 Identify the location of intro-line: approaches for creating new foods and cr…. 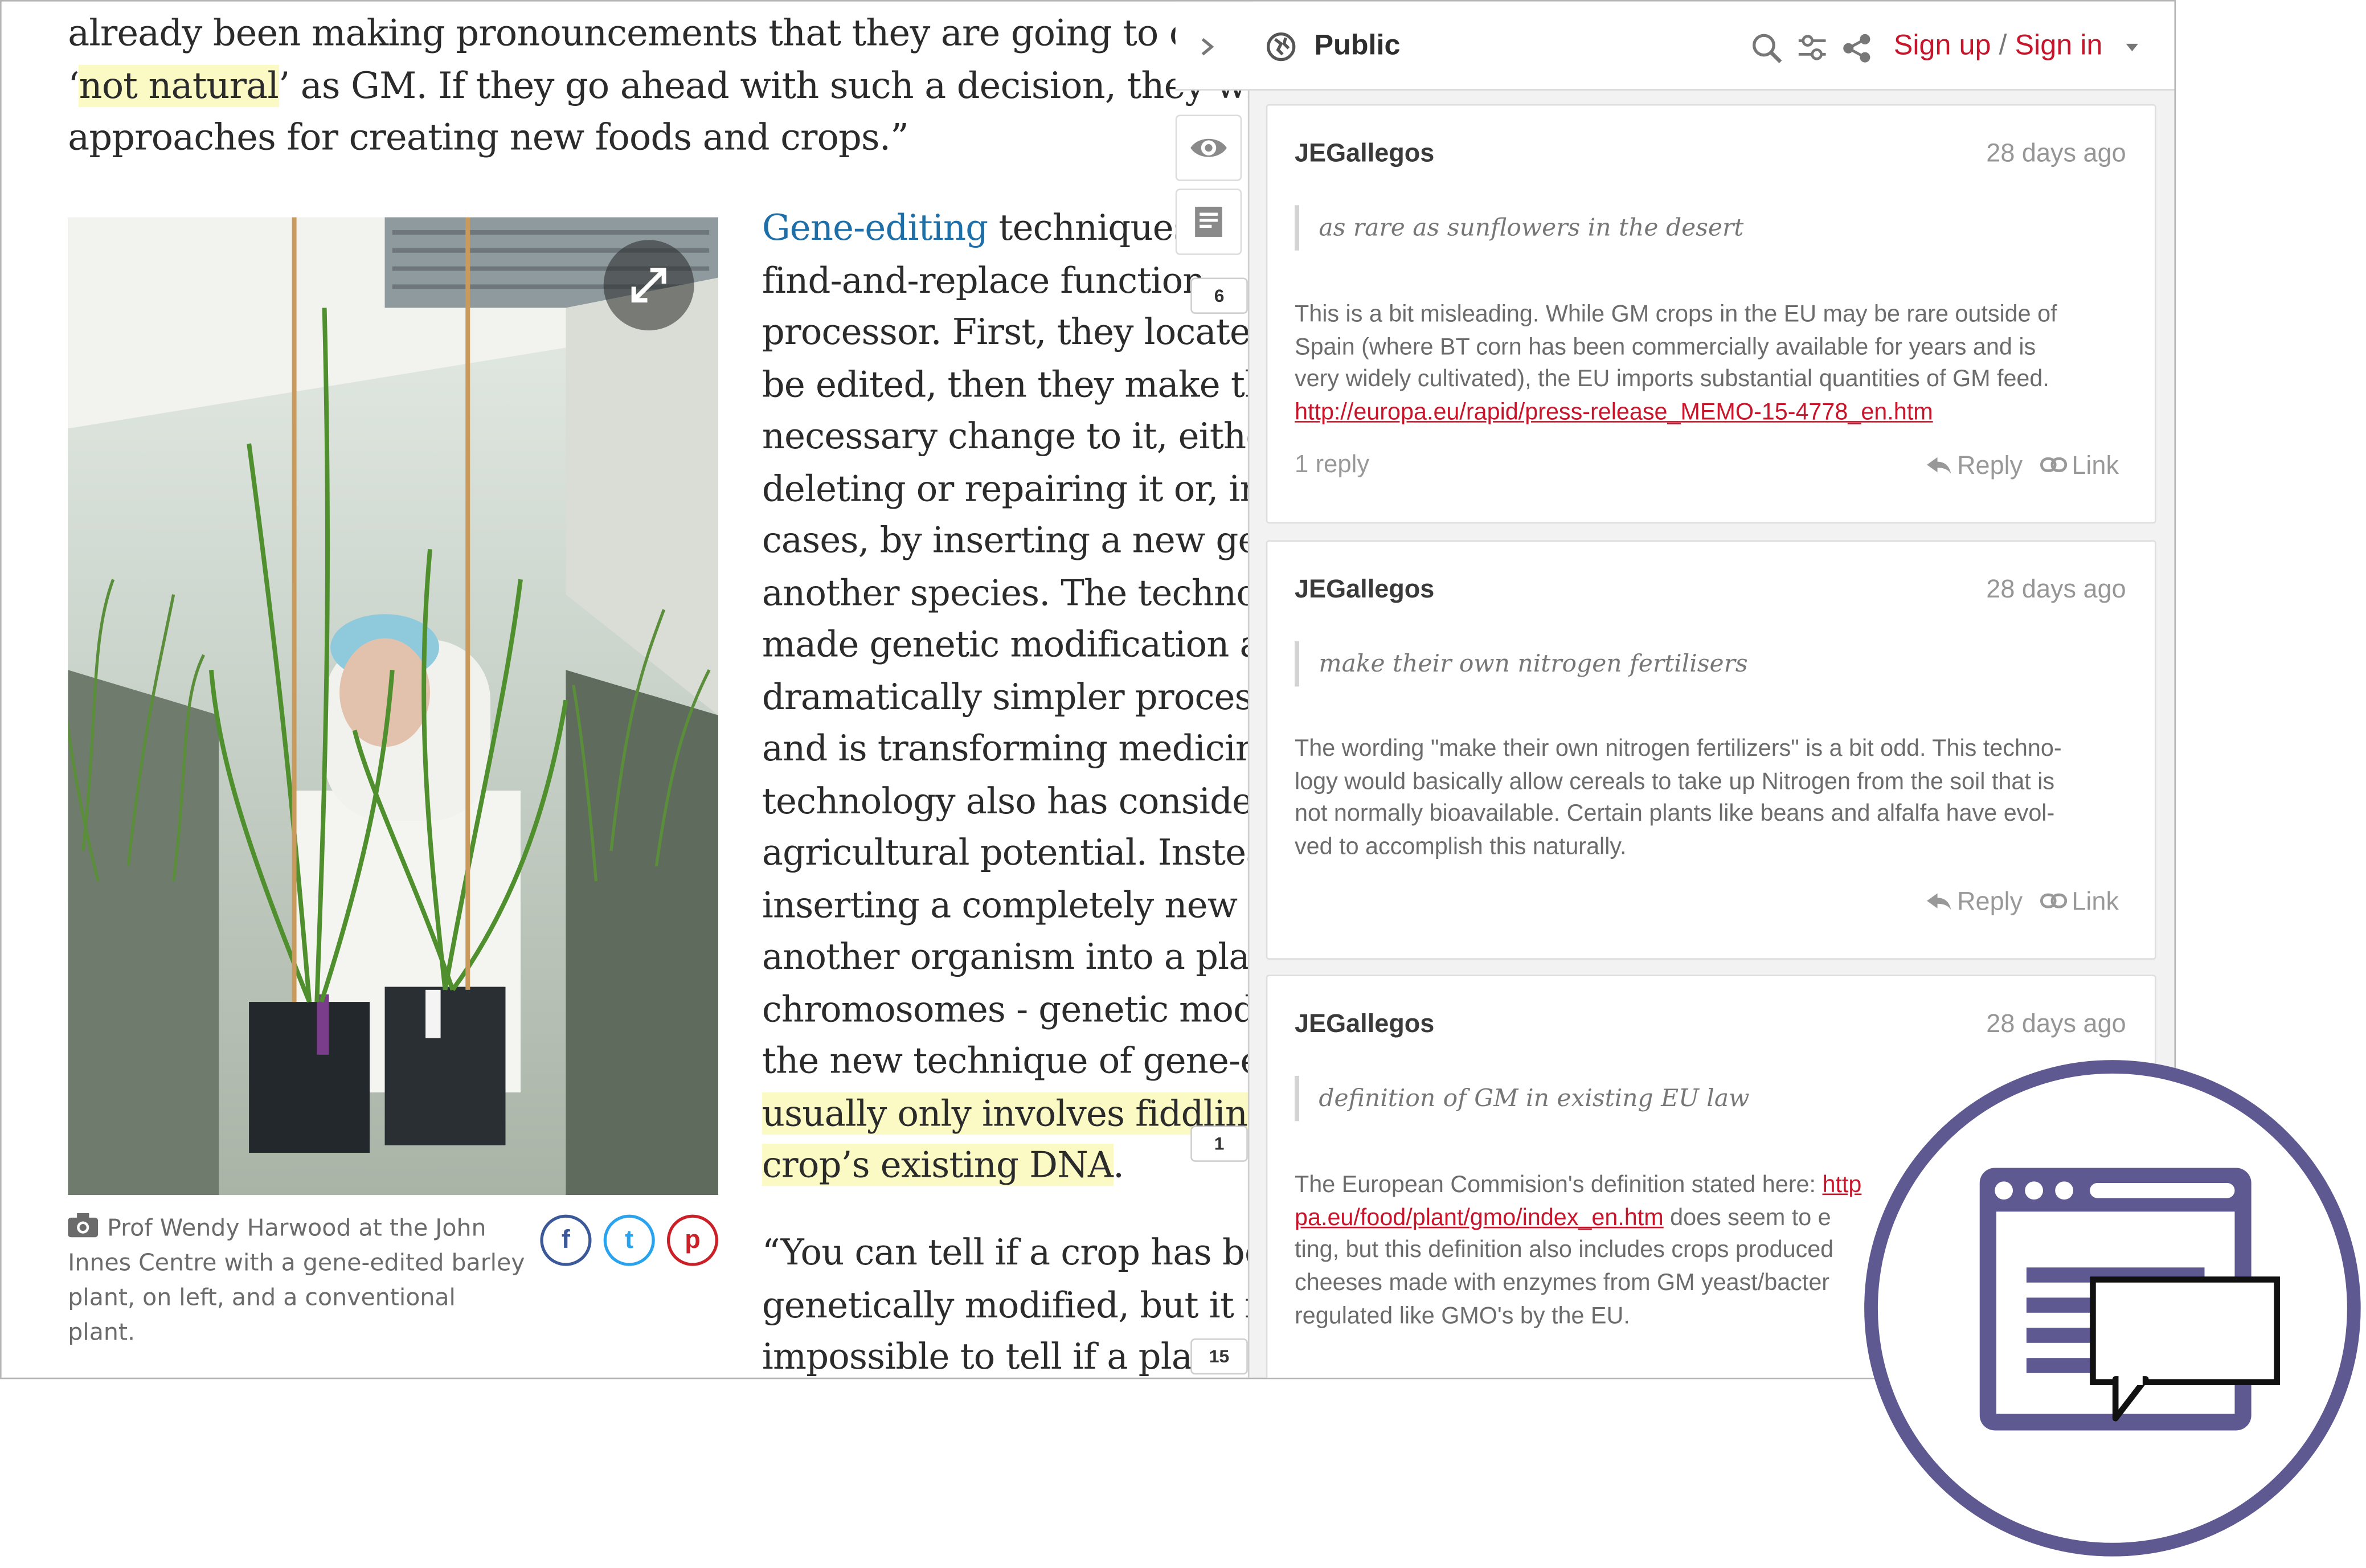
(488, 137).